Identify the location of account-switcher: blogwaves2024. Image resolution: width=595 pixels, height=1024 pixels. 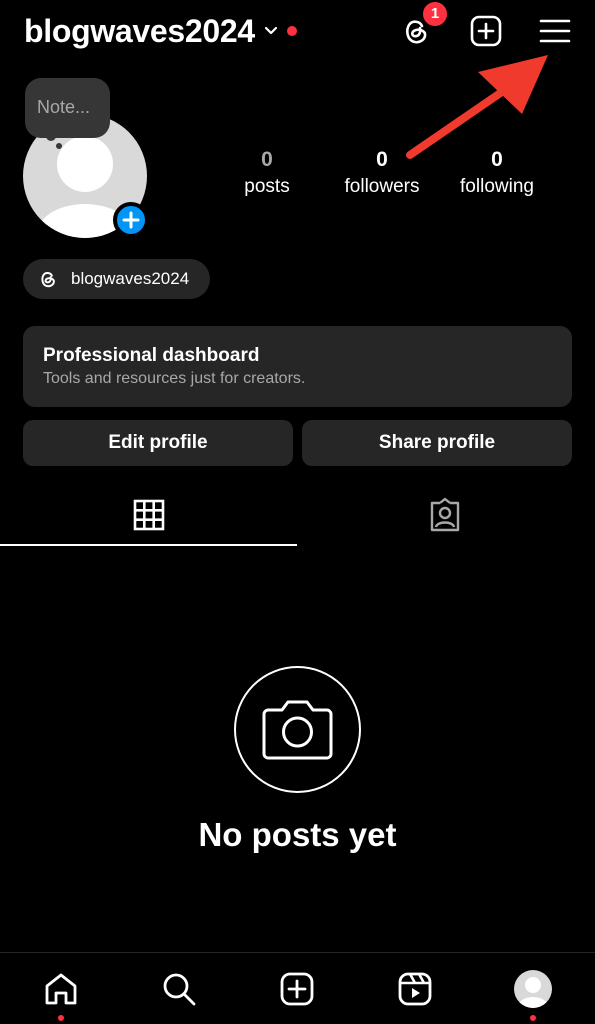
(160, 31).